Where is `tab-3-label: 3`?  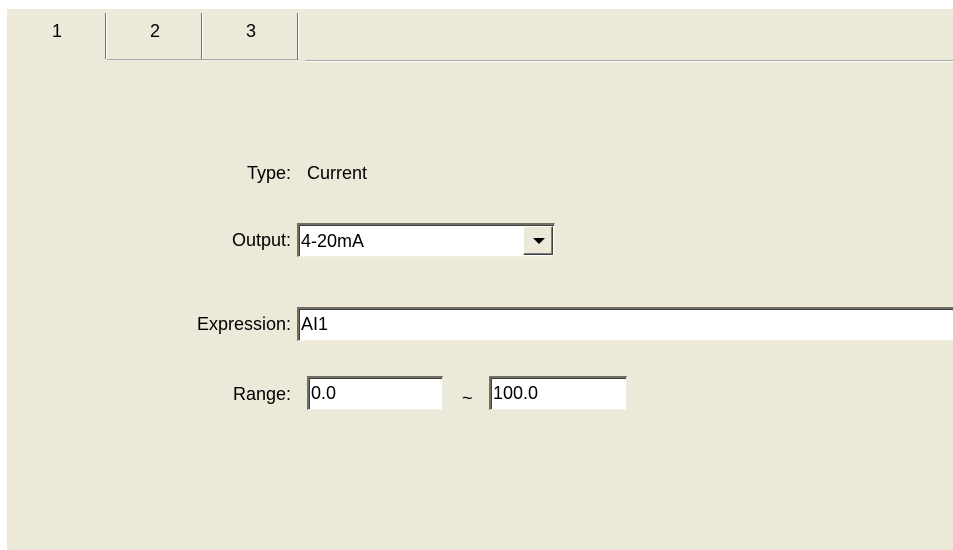 tab-3-label: 3 is located at coordinates (250, 31).